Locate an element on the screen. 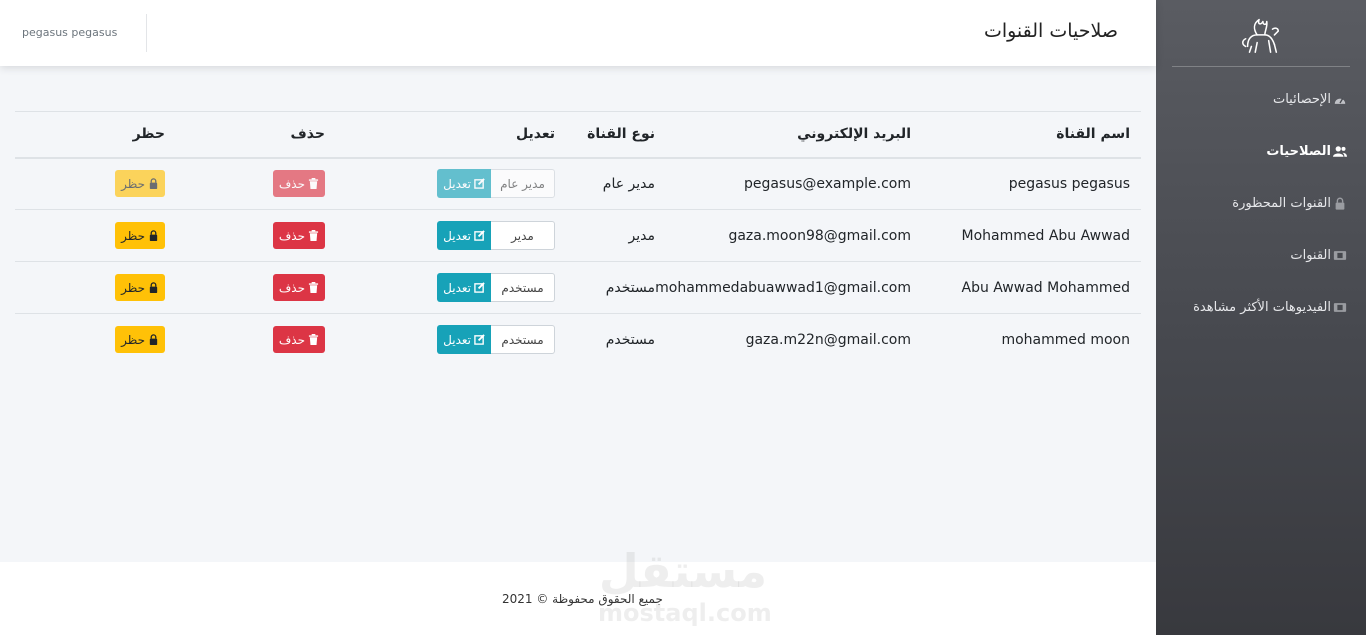 The image size is (1366, 635). channel-name-cell: mohammed moon is located at coordinates (1026, 339).